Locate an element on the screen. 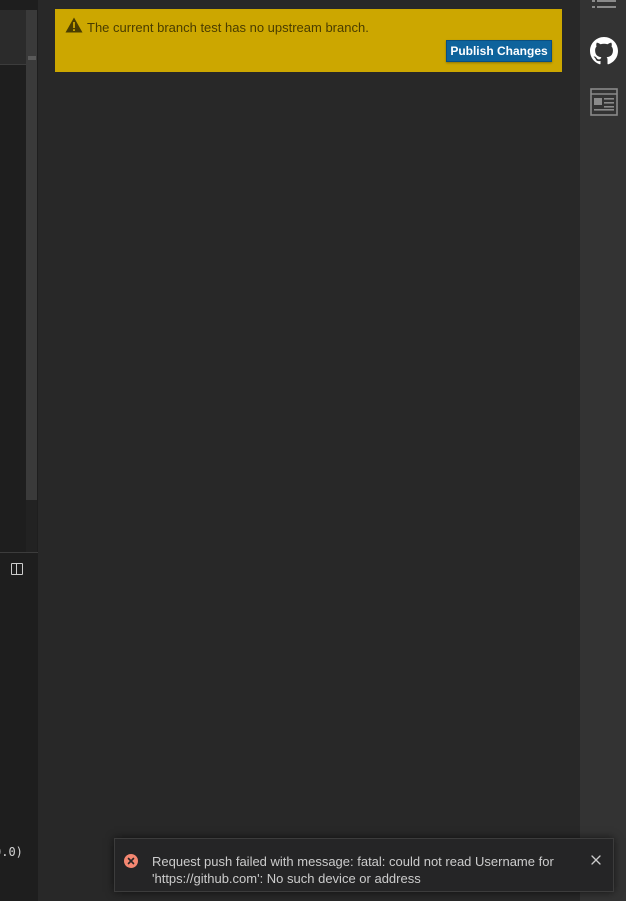 This screenshot has height=901, width=626. github-icon is located at coordinates (604, 51).